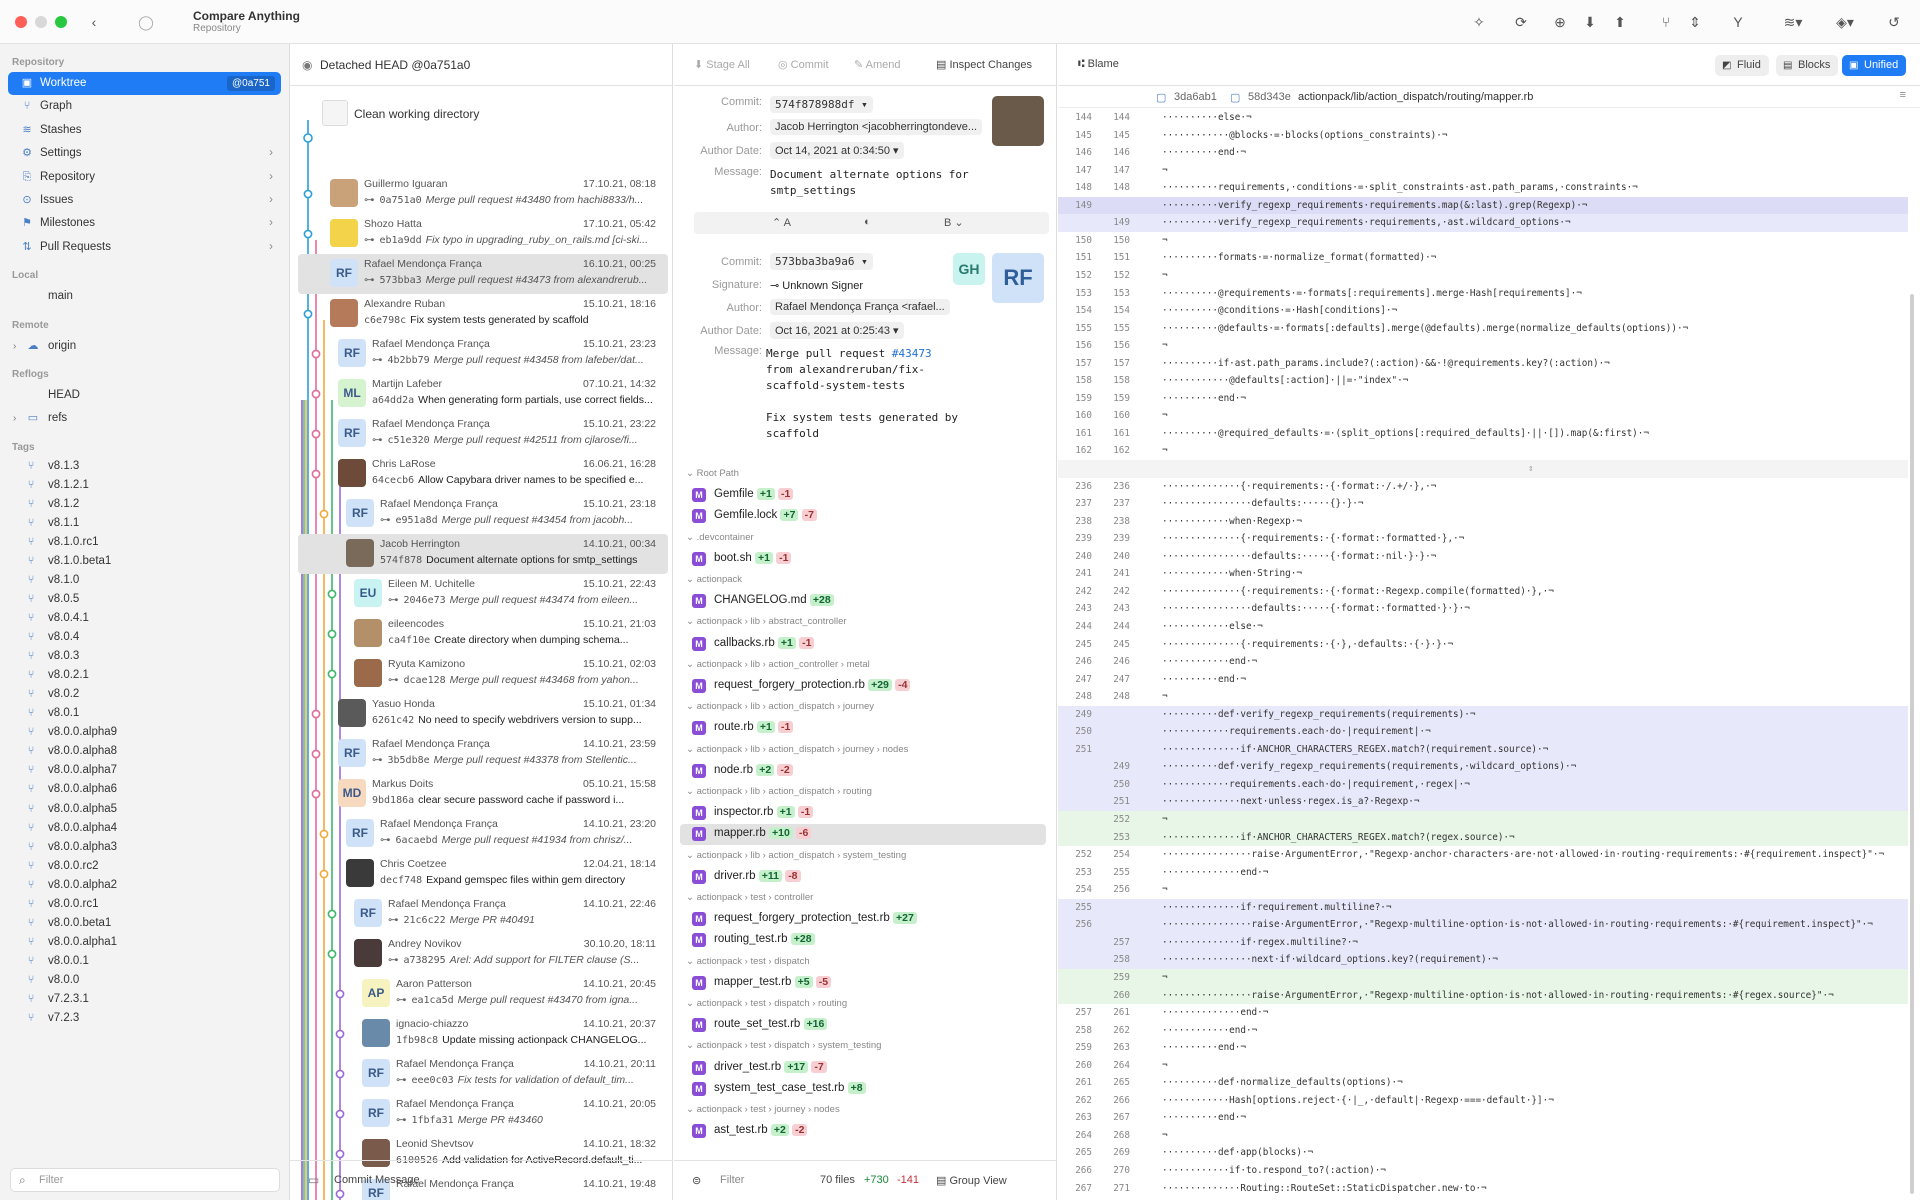  I want to click on inspect-changes-button: ▤ Inspect Changes, so click(984, 64).